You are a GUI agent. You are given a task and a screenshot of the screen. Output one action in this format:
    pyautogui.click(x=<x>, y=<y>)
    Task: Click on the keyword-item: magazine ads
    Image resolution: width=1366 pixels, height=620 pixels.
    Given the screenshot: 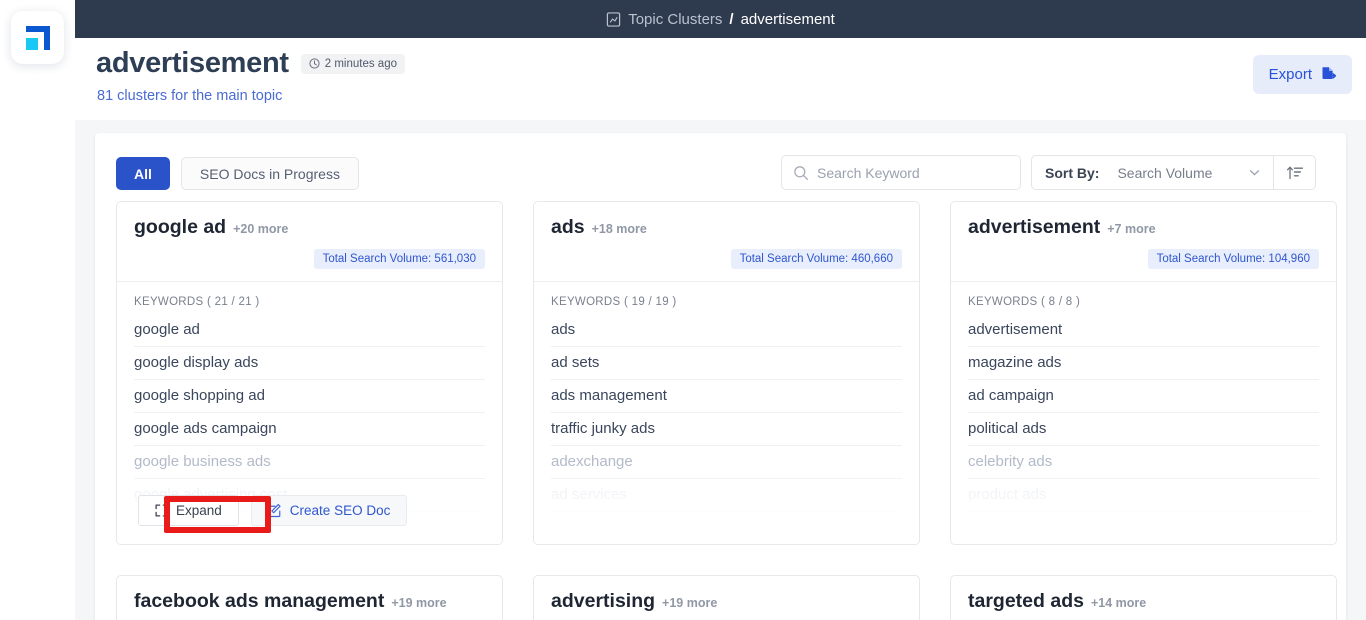 What is the action you would take?
    pyautogui.click(x=1143, y=363)
    